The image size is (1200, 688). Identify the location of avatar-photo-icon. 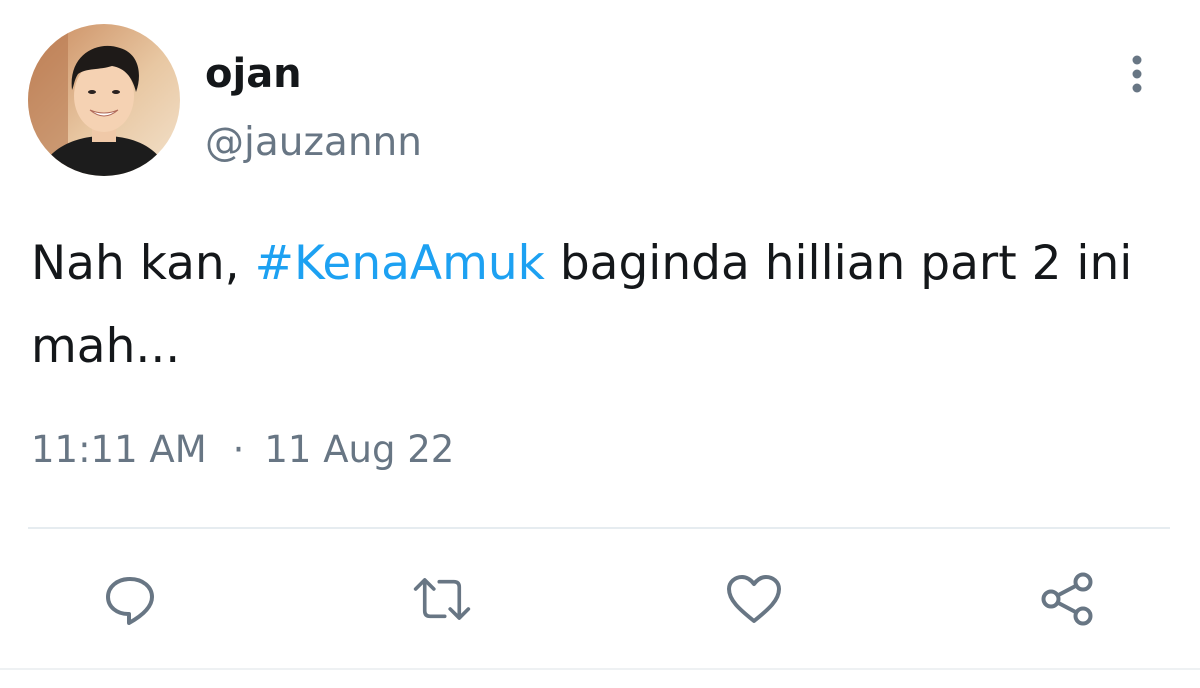
(104, 100).